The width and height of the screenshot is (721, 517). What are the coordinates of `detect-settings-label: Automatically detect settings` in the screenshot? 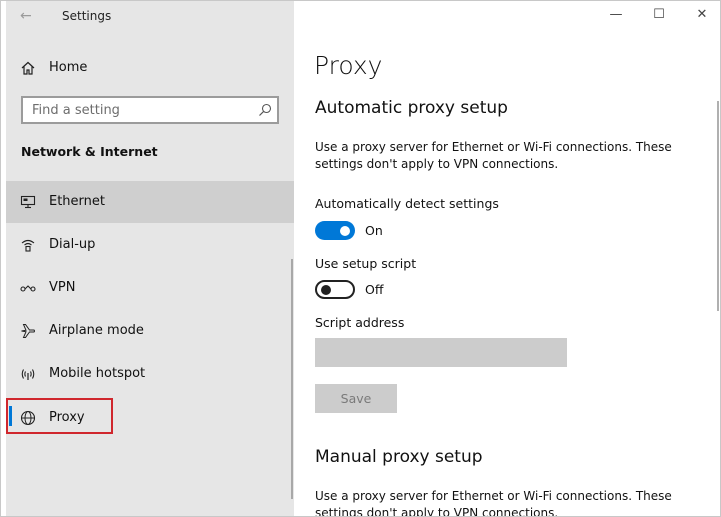 It's located at (407, 203).